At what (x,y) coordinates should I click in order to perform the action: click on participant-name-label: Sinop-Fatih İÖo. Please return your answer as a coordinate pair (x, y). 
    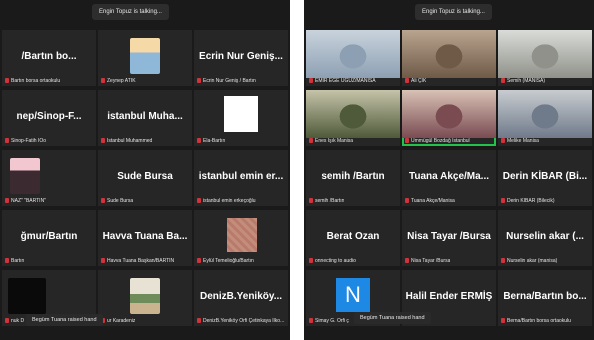
    Looking at the image, I should click on (25, 141).